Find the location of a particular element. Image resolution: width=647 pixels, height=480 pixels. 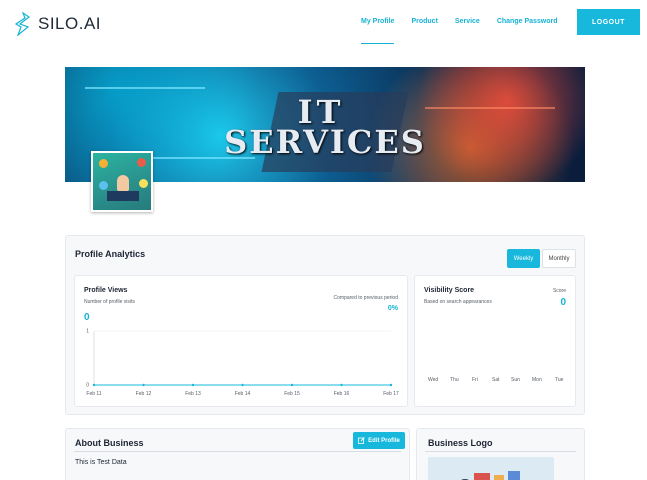

day-label: Sun is located at coordinates (515, 380).